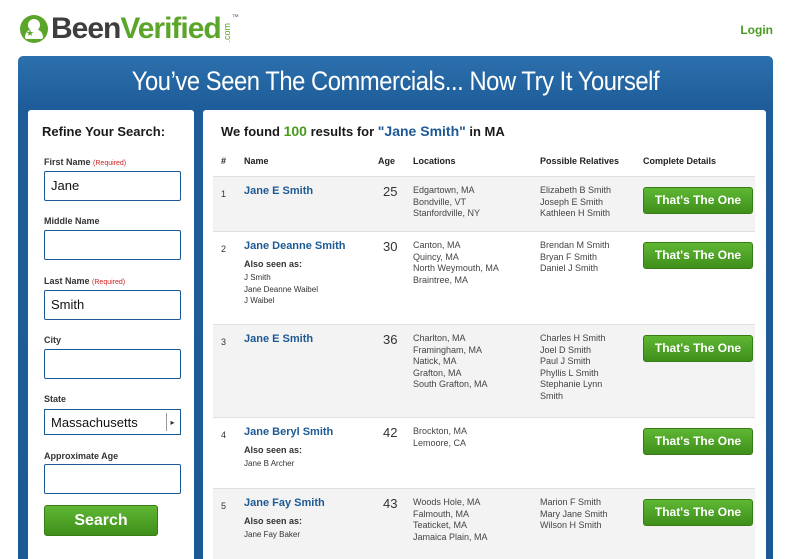 This screenshot has width=800, height=559. What do you see at coordinates (390, 339) in the screenshot?
I see `result-age: 36` at bounding box center [390, 339].